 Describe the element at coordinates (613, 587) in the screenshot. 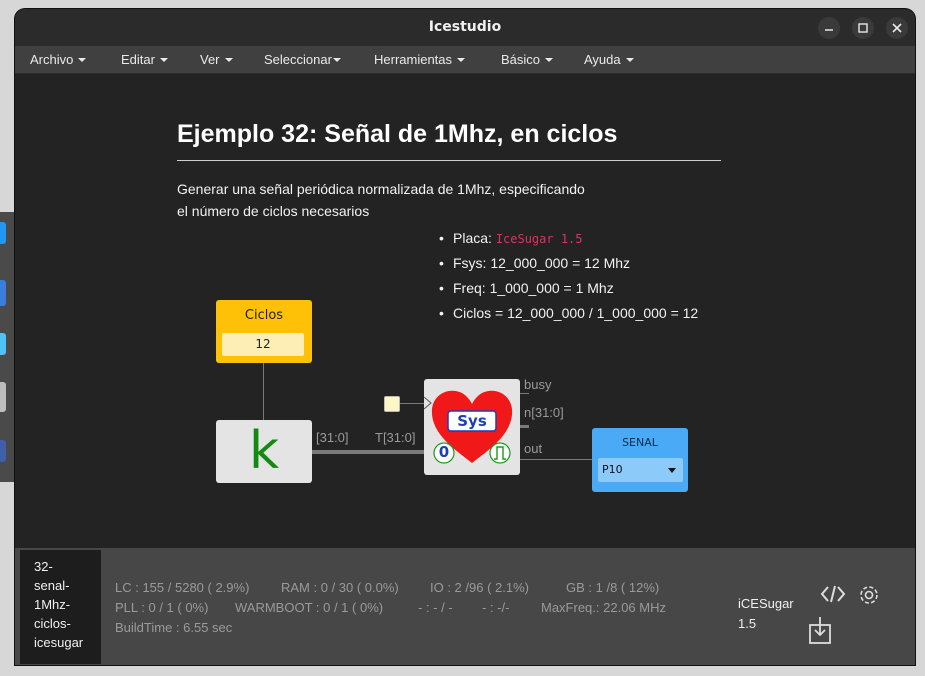

I see `stat-gb: GB : 1 /8 ( 12%)` at that location.